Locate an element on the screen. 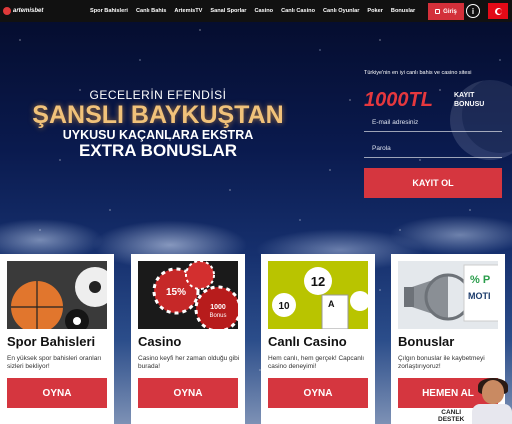  bonus-label-line-1: KAYIT is located at coordinates (464, 95).